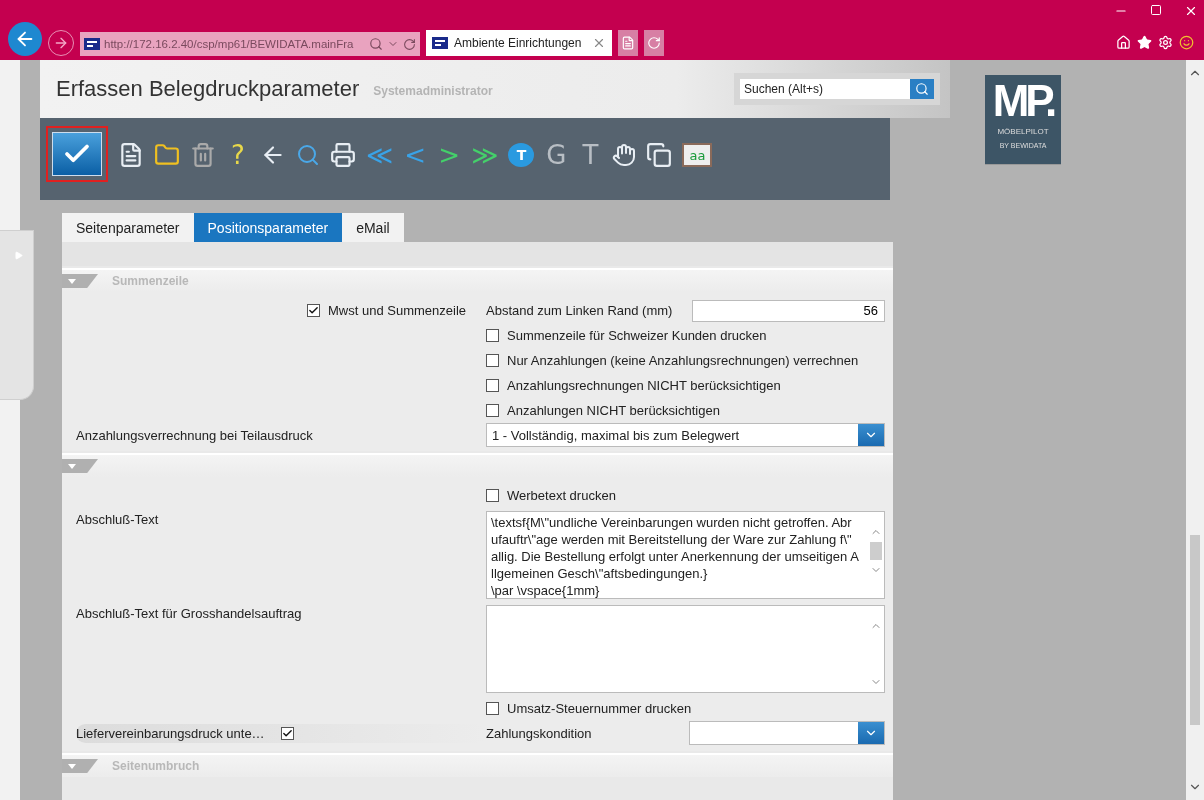  I want to click on search-button, so click(922, 89).